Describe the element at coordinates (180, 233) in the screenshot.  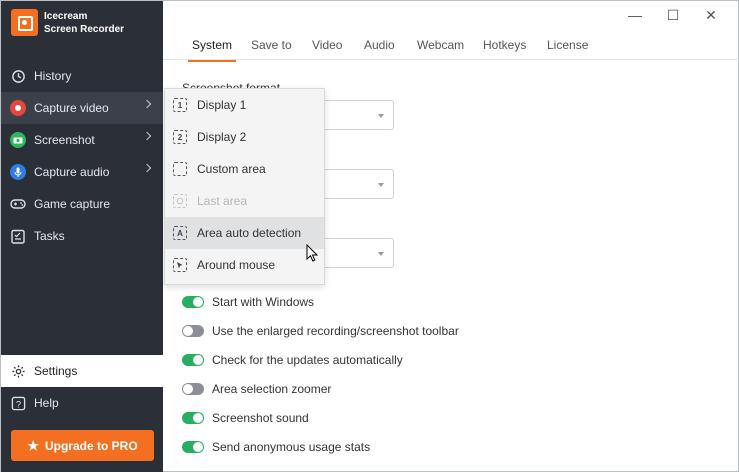
I see `auto-detection-icon: A` at that location.